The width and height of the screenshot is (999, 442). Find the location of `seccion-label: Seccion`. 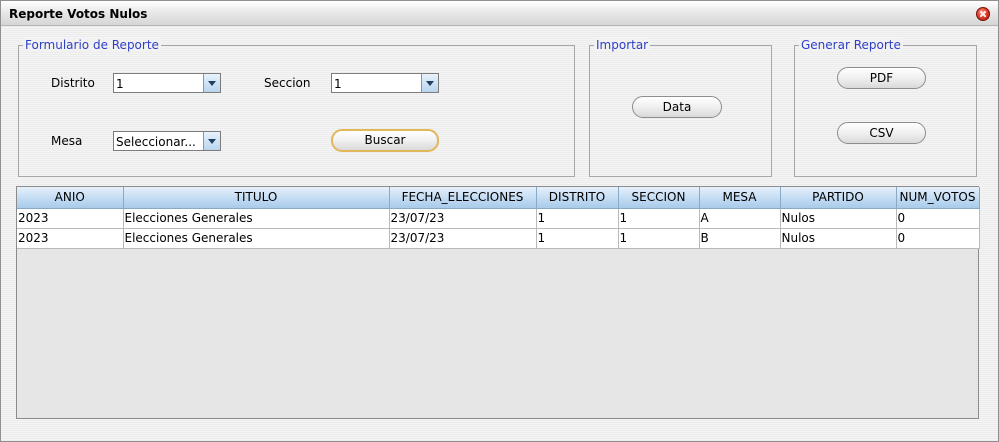

seccion-label: Seccion is located at coordinates (287, 83).